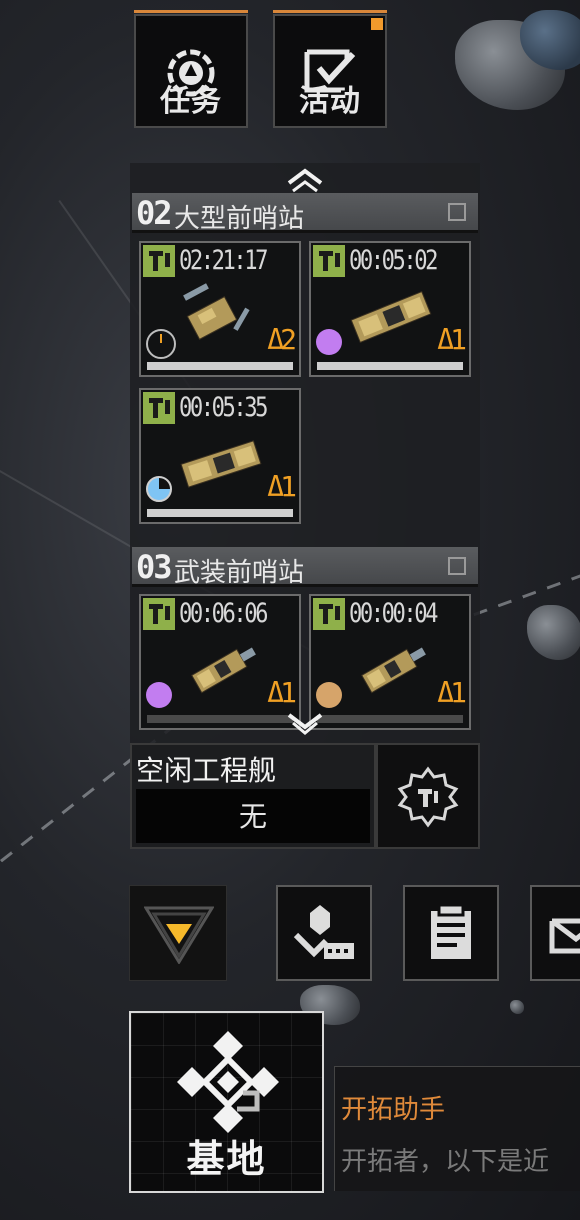  I want to click on section-name: 武装前哨站, so click(239, 573).